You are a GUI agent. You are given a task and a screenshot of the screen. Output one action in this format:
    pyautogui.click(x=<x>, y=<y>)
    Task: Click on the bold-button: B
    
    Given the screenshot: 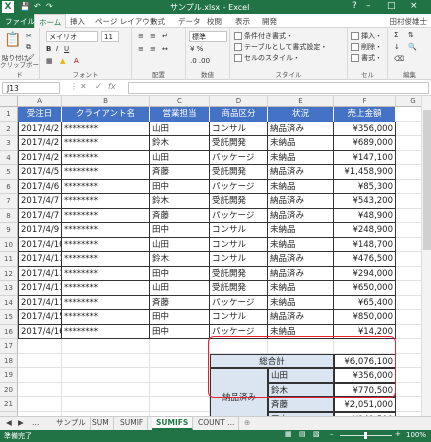 What is the action you would take?
    pyautogui.click(x=48, y=49)
    